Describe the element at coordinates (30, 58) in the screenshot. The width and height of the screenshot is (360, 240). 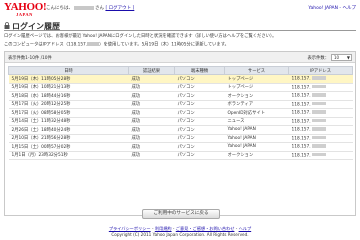
I see `result-count: 表示件数1-10件 /10件` at that location.